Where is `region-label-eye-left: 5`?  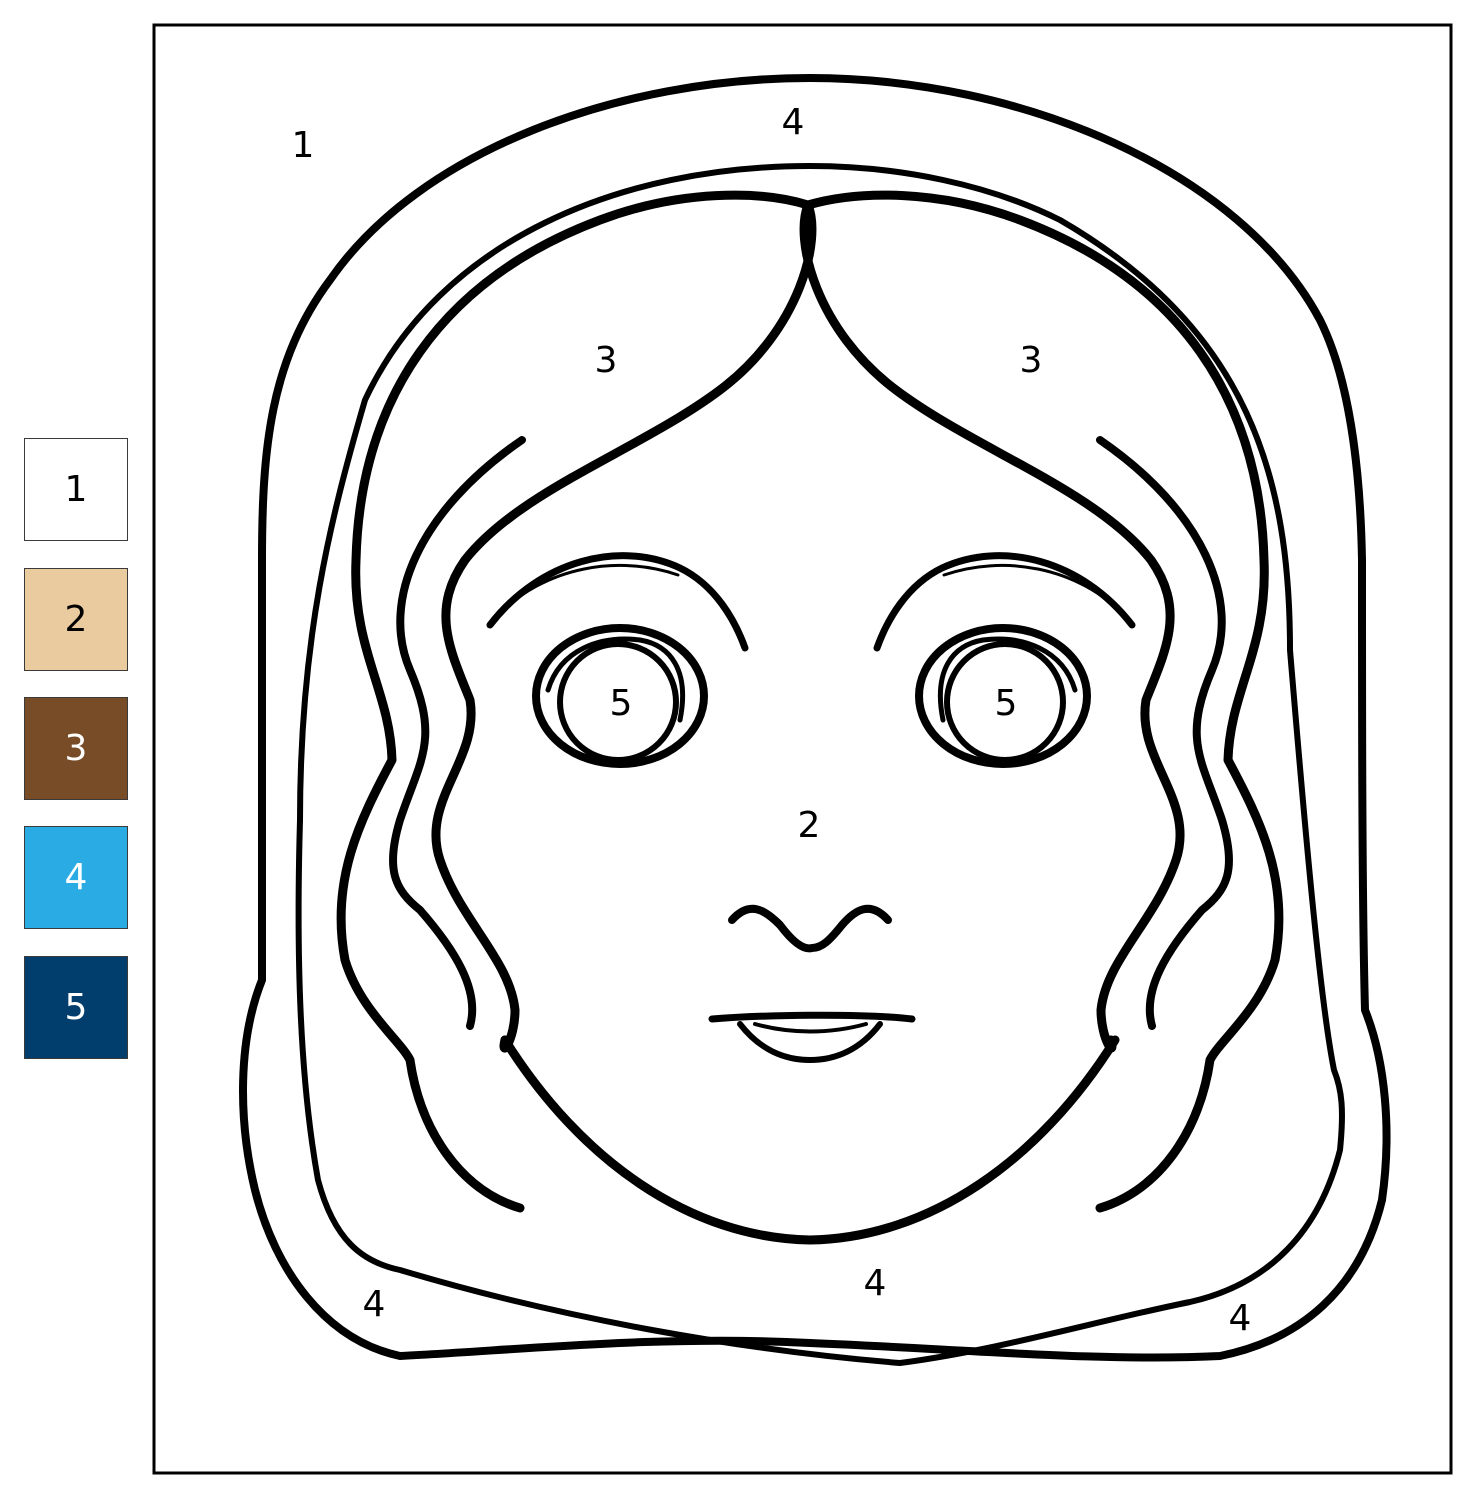 region-label-eye-left: 5 is located at coordinates (621, 703).